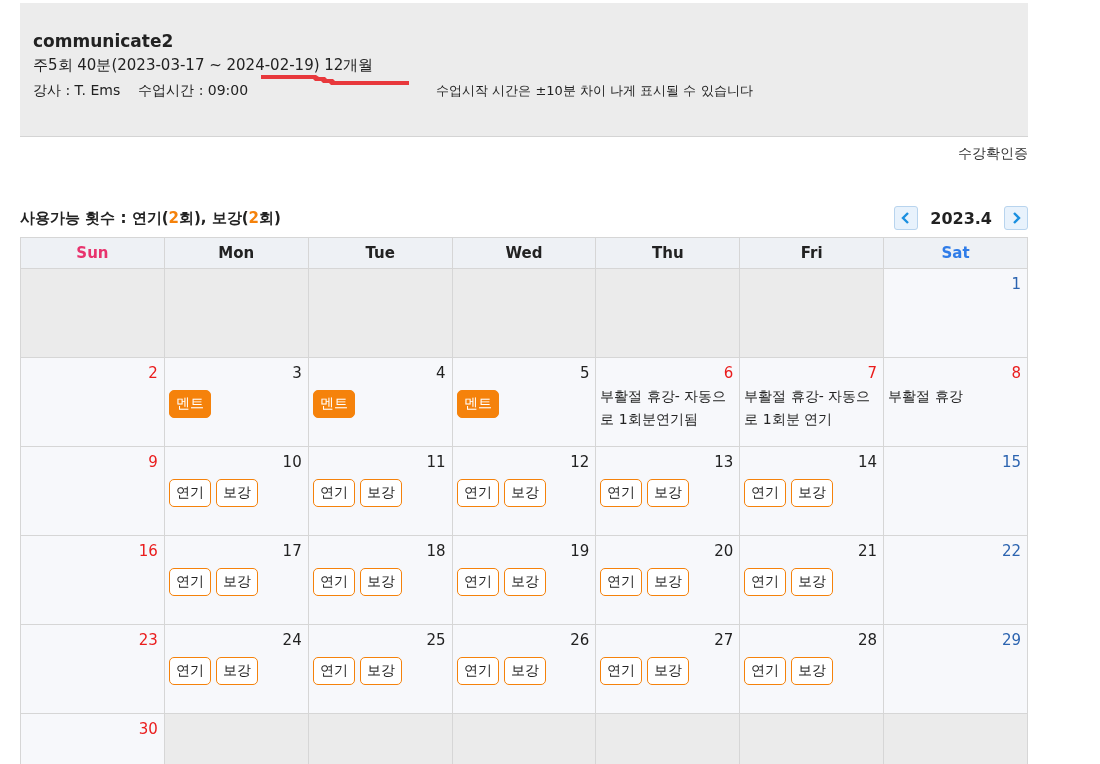 This screenshot has width=1100, height=764. What do you see at coordinates (292, 641) in the screenshot?
I see `day-number: 24` at bounding box center [292, 641].